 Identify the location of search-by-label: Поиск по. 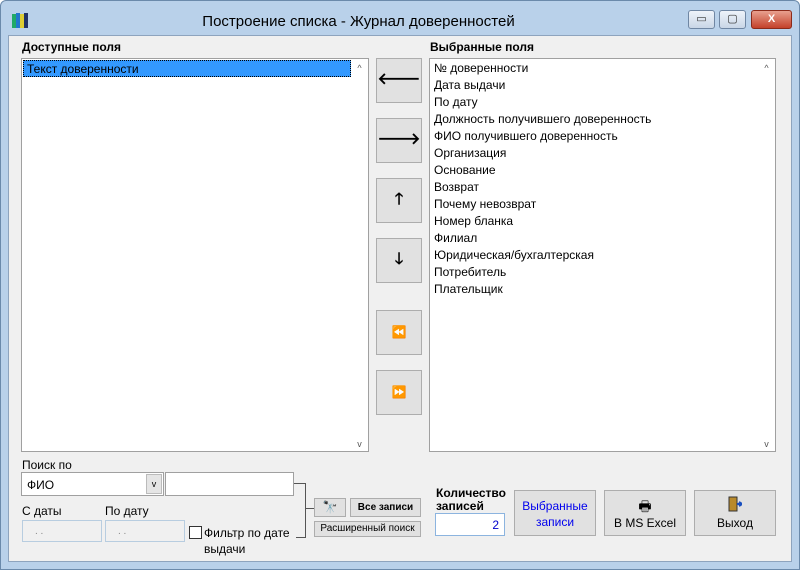
(47, 465).